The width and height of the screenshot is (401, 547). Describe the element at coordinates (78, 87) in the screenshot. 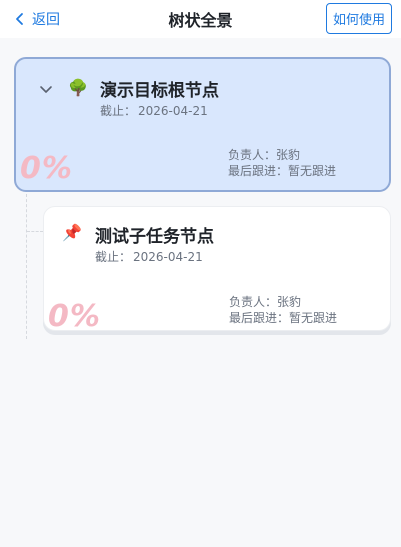

I see `tree-icon: 🌳` at that location.